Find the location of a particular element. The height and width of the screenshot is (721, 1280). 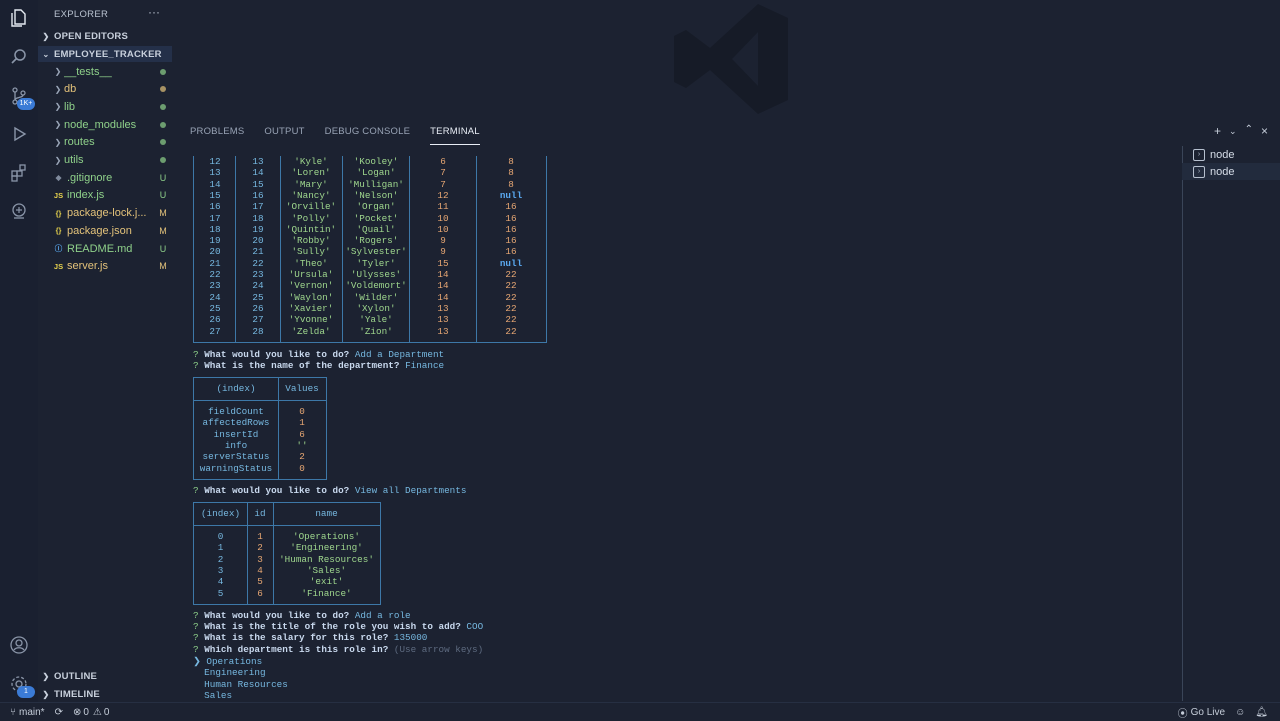

problems-indicator: ⊗ 0 ⚠ 0 is located at coordinates (91, 712).